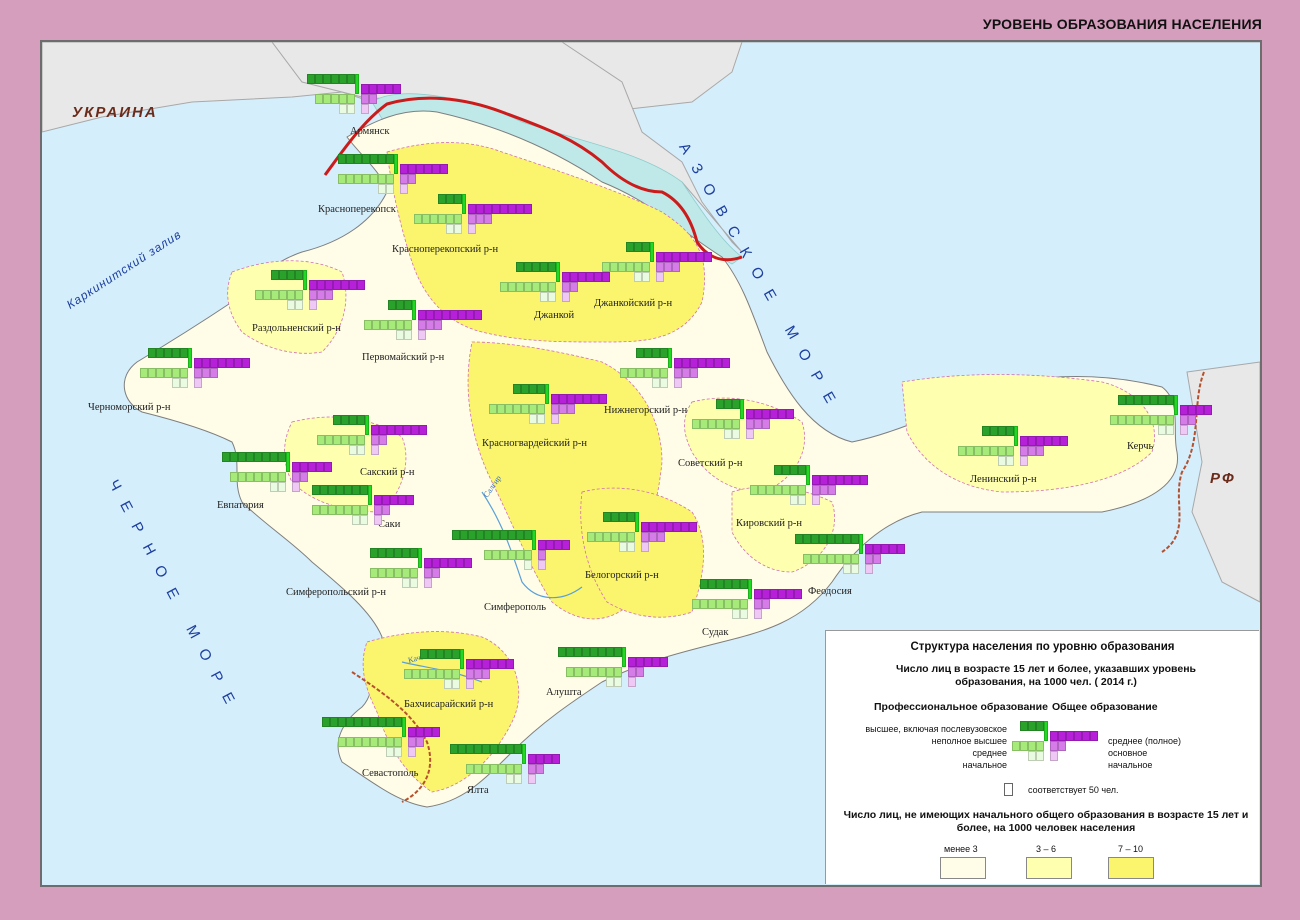 This screenshot has height=920, width=1300. What do you see at coordinates (840, 480) in the screenshot?
I see `chart-kirovsky-secondary-full-cell` at bounding box center [840, 480].